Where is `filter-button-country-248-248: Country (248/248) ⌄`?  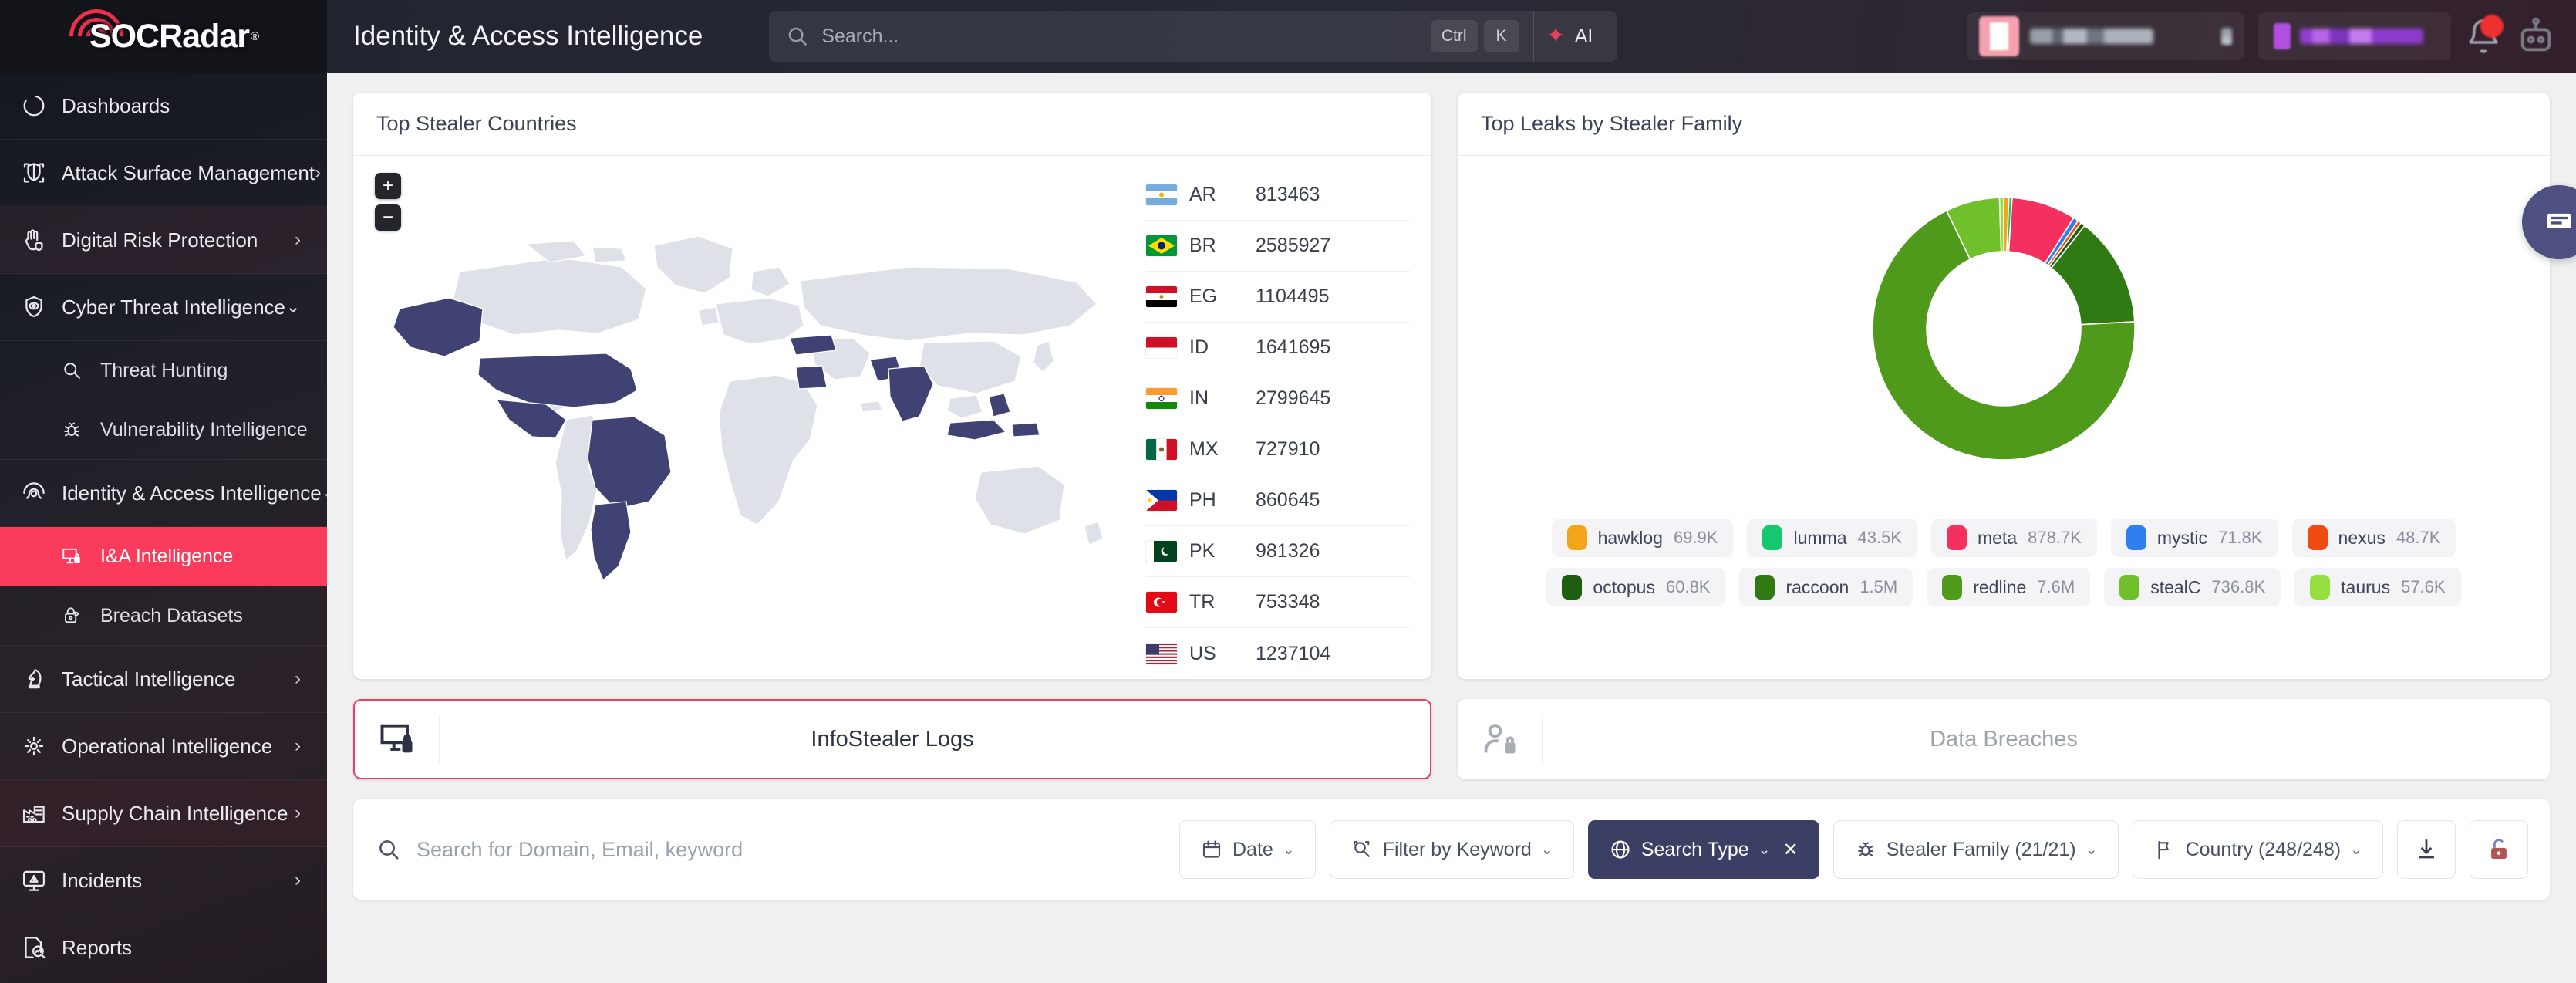 filter-button-country-248-248: Country (248/248) ⌄ is located at coordinates (2257, 850).